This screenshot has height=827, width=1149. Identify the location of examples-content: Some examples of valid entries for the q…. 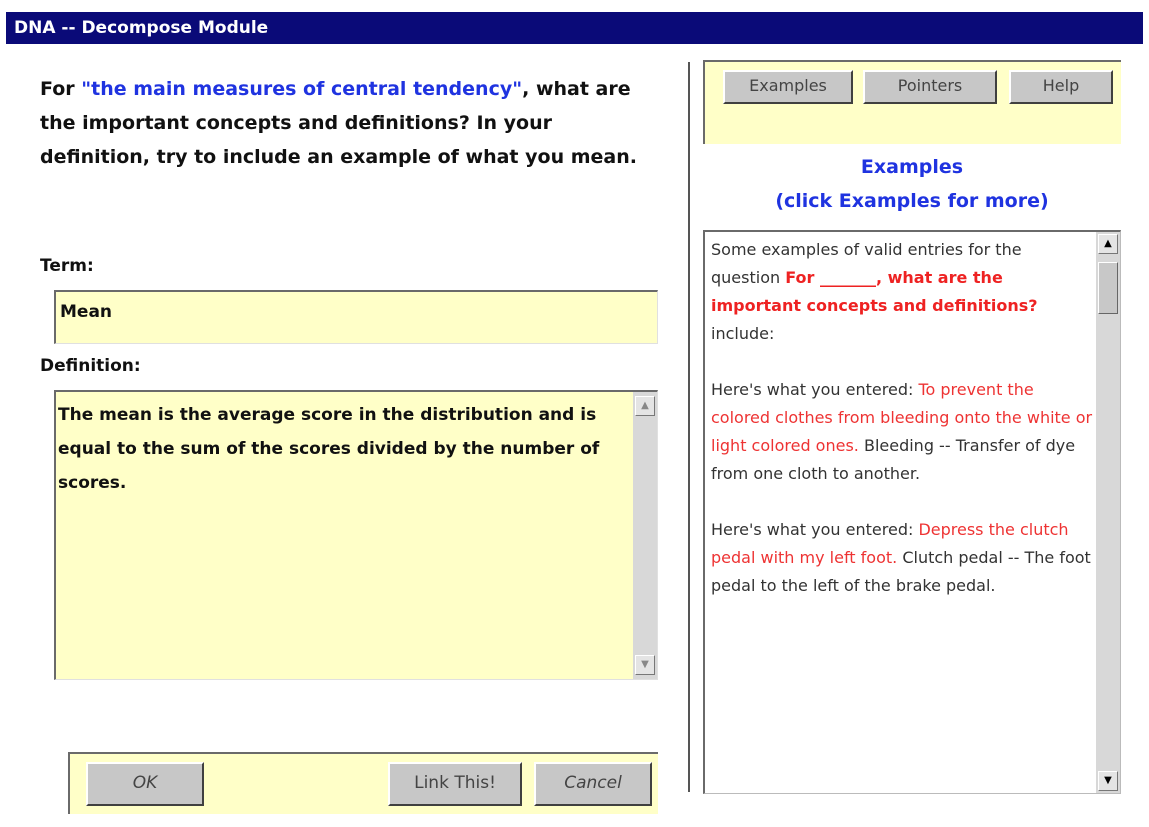
(903, 418).